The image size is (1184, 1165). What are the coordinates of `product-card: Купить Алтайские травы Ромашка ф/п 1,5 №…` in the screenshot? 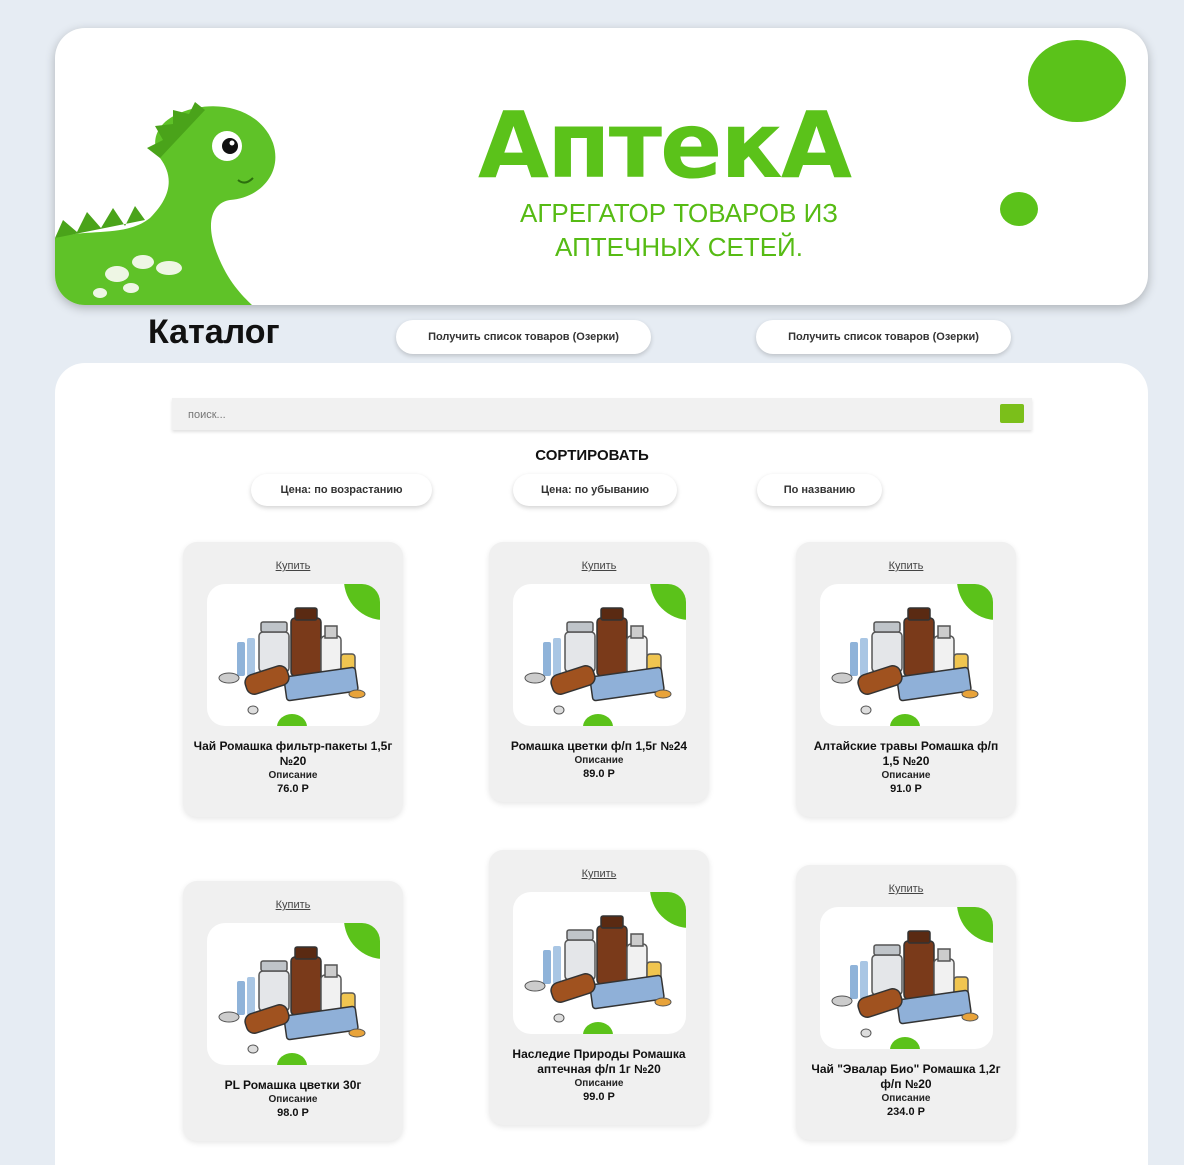 It's located at (906, 679).